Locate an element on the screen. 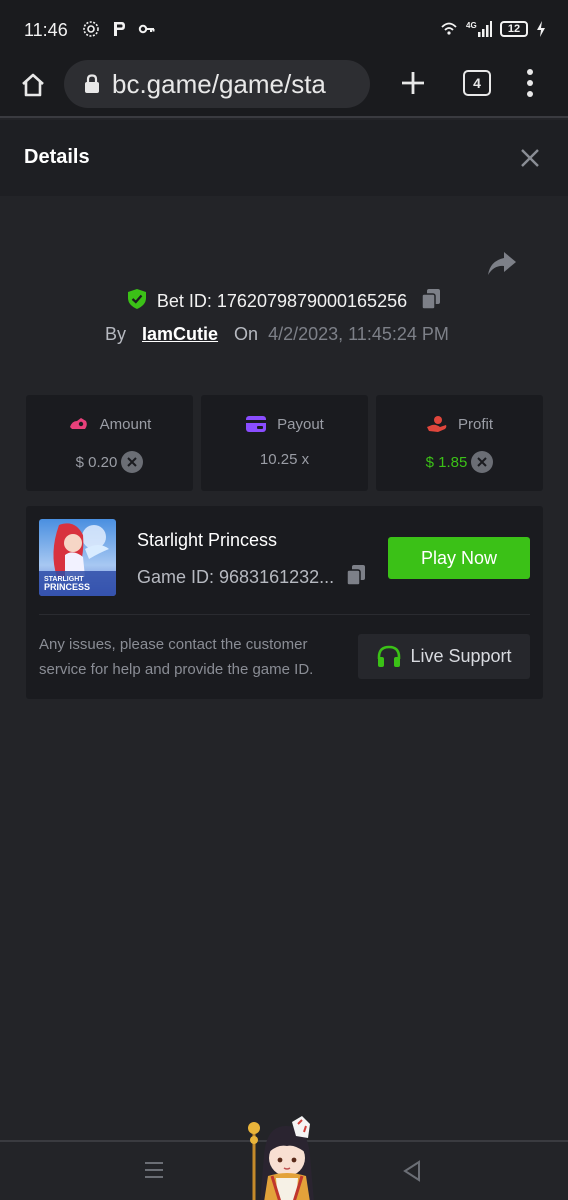  page-title: Details is located at coordinates (57, 157).